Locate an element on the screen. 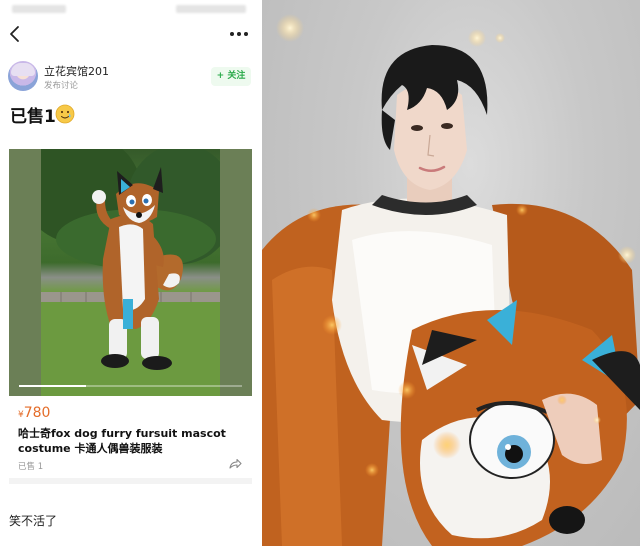 The image size is (640, 546). back-button is located at coordinates (16, 34).